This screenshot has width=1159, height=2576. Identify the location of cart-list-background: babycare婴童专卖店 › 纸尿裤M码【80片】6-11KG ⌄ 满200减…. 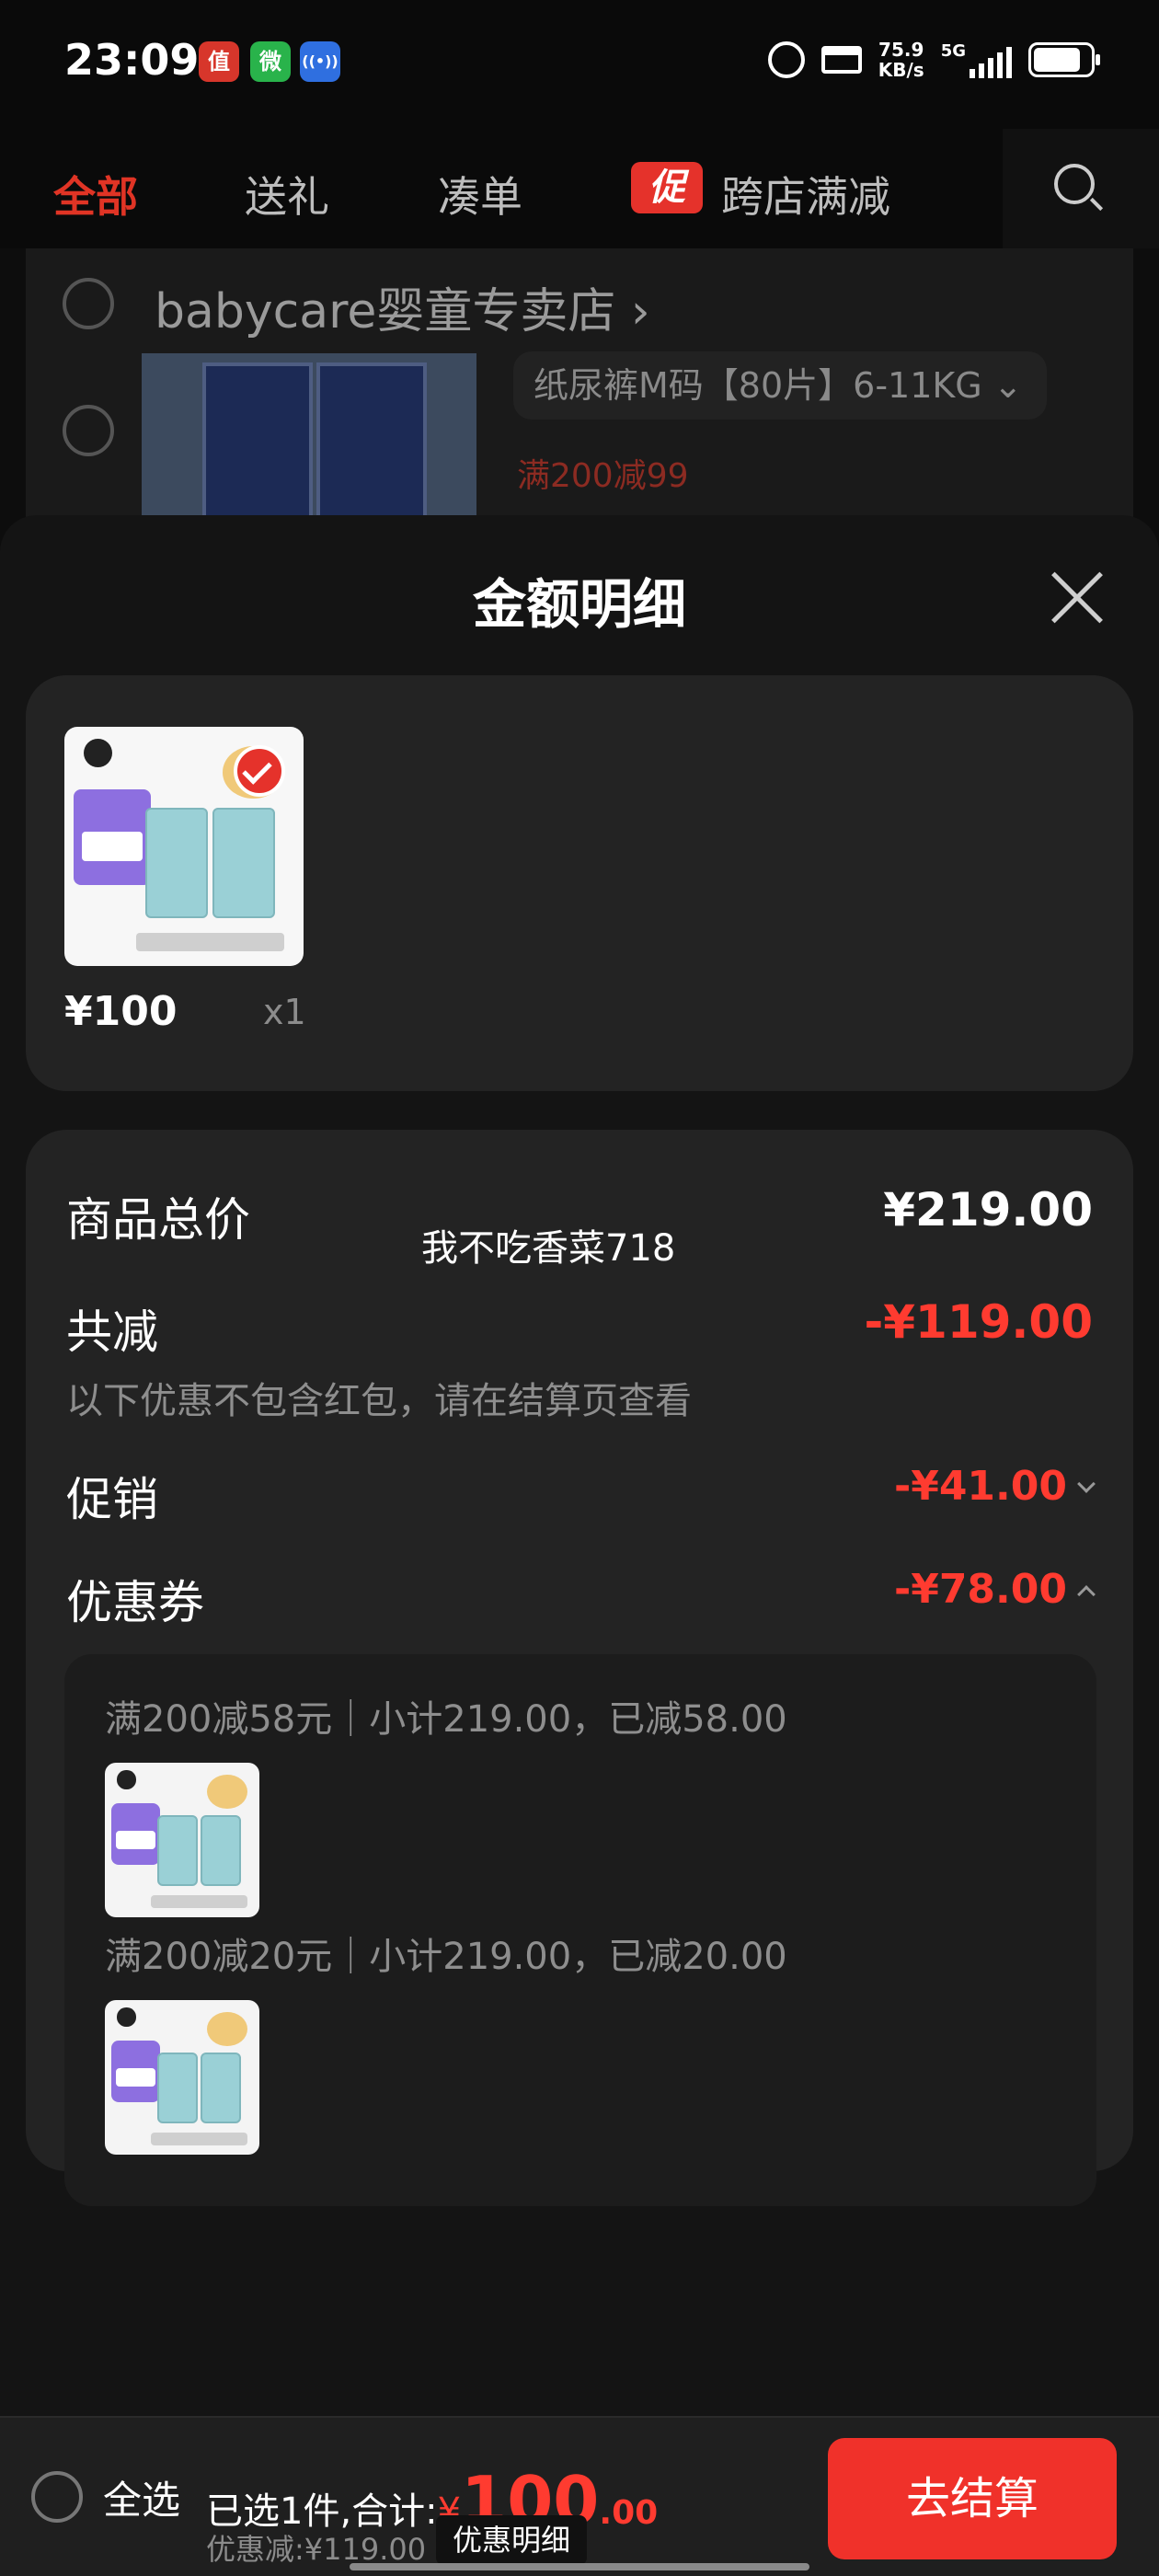
(579, 386).